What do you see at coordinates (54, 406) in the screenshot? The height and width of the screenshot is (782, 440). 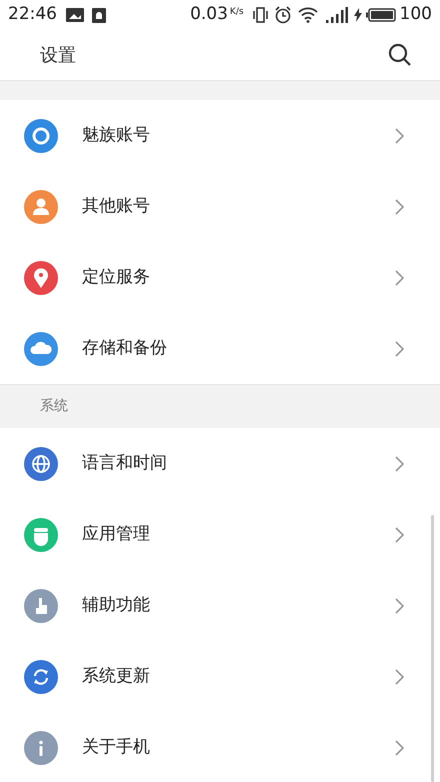 I see `section-title: 系统` at bounding box center [54, 406].